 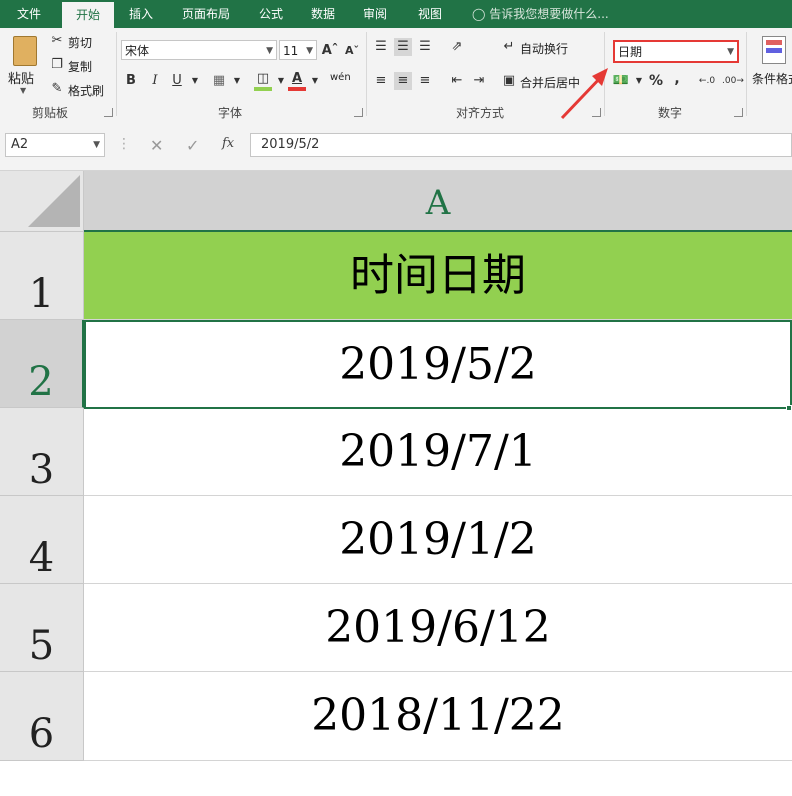 I want to click on font-name-select: 宋体 ▼, so click(x=199, y=50).